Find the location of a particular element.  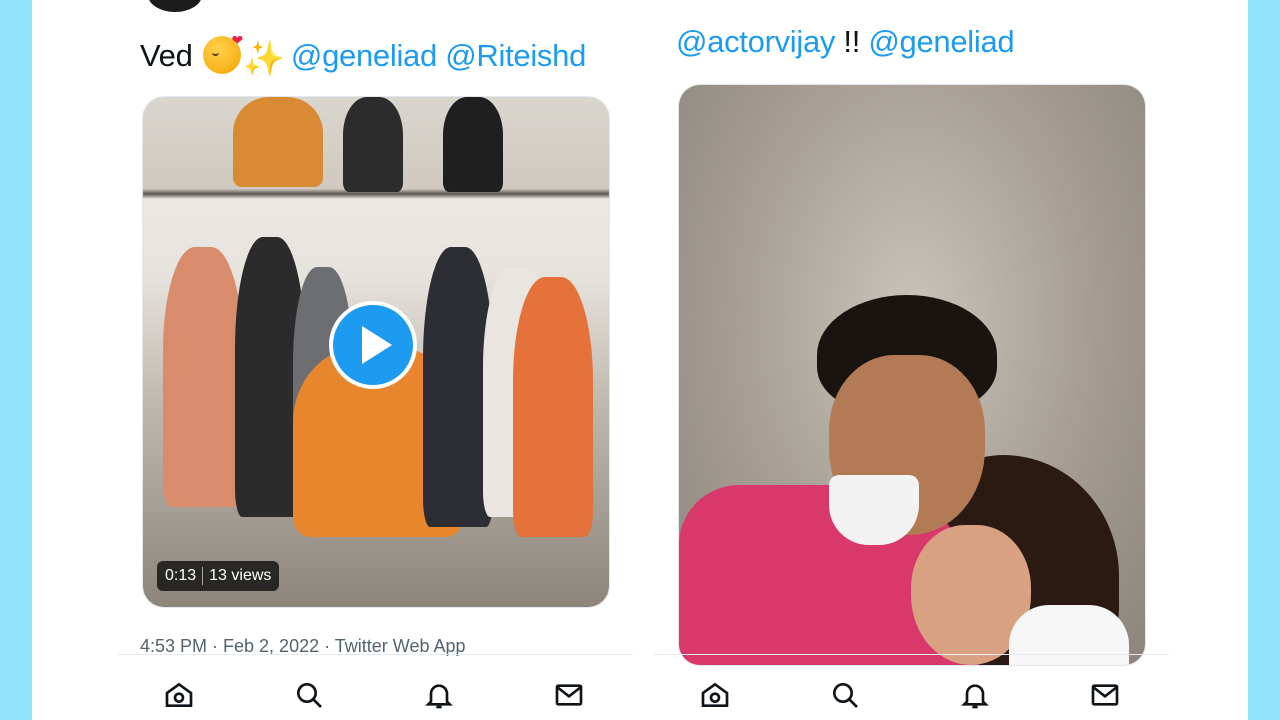

avatar is located at coordinates (175, 6).